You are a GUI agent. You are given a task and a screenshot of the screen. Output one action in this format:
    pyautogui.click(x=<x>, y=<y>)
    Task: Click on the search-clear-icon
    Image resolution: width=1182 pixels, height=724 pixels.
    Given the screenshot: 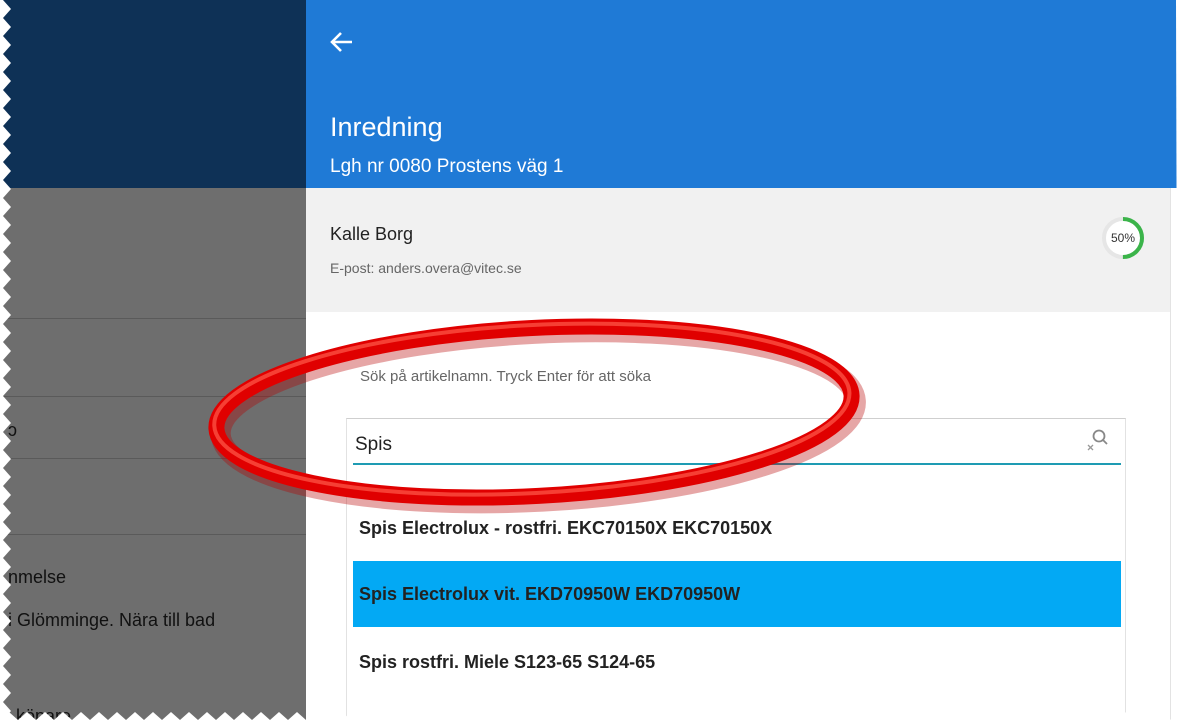 What is the action you would take?
    pyautogui.click(x=1097, y=441)
    